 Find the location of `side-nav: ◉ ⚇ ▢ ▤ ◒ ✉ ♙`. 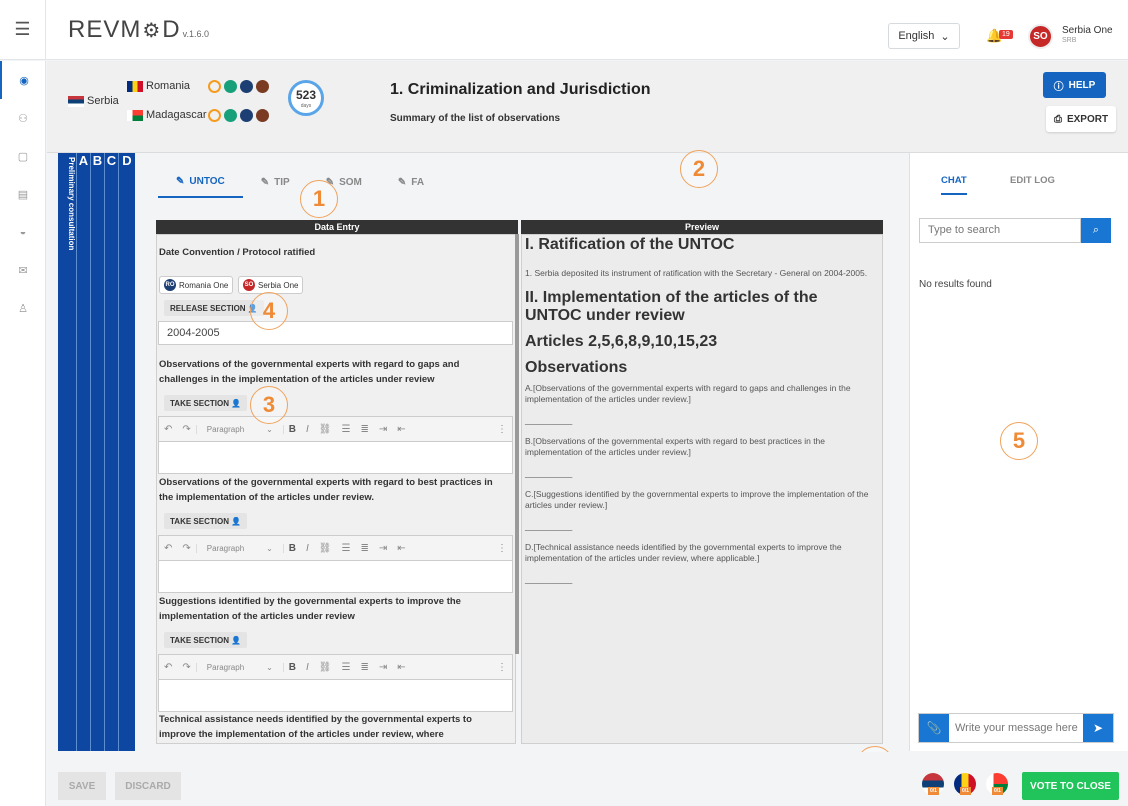

side-nav: ◉ ⚇ ▢ ▤ ◒ ✉ ♙ is located at coordinates (23, 433).